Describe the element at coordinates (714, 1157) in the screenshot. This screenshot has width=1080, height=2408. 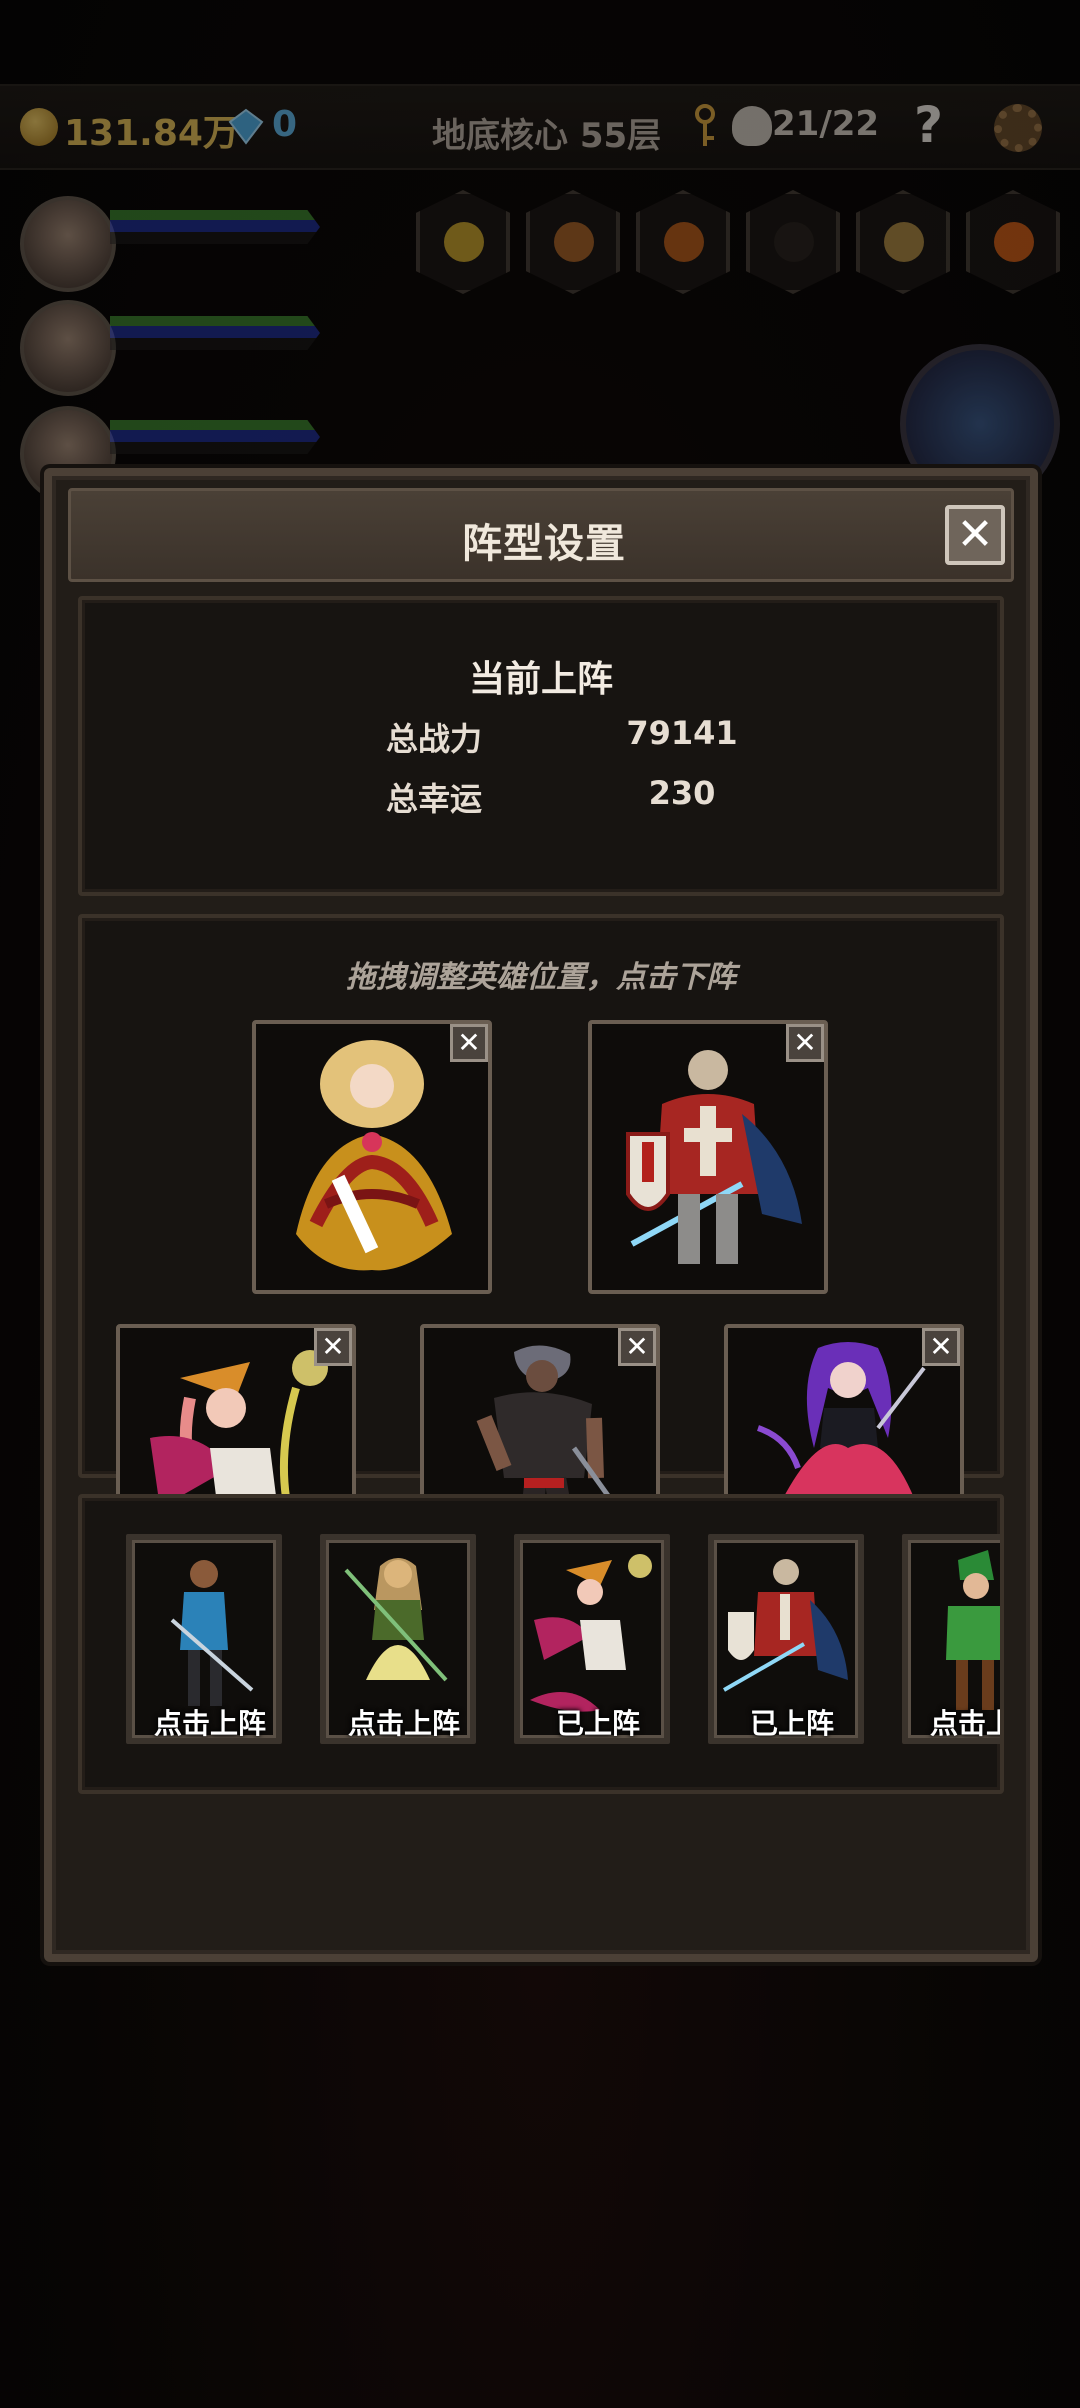
I see `hero-portrait-crusader-knight` at that location.